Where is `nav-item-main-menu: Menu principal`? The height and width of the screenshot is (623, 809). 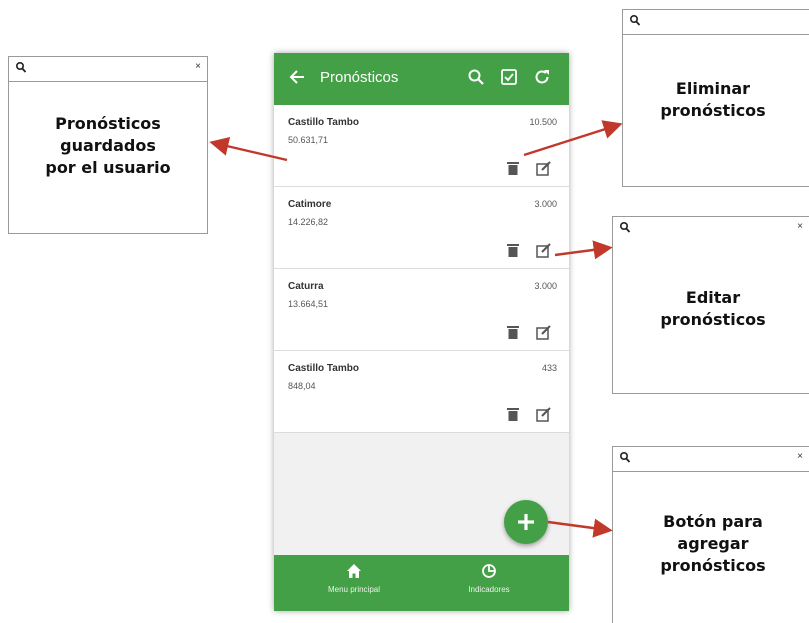
nav-item-main-menu: Menu principal is located at coordinates (354, 578).